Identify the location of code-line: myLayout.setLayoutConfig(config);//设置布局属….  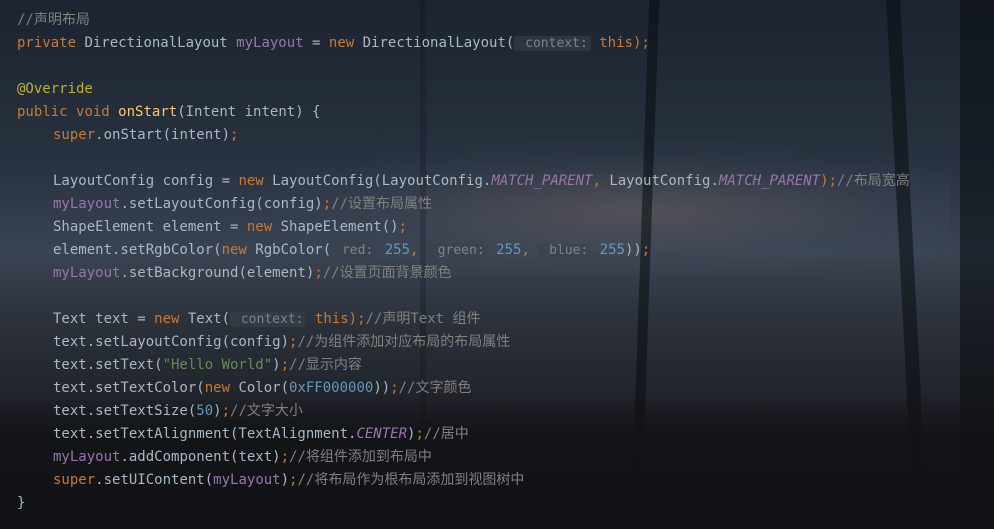
(463, 204).